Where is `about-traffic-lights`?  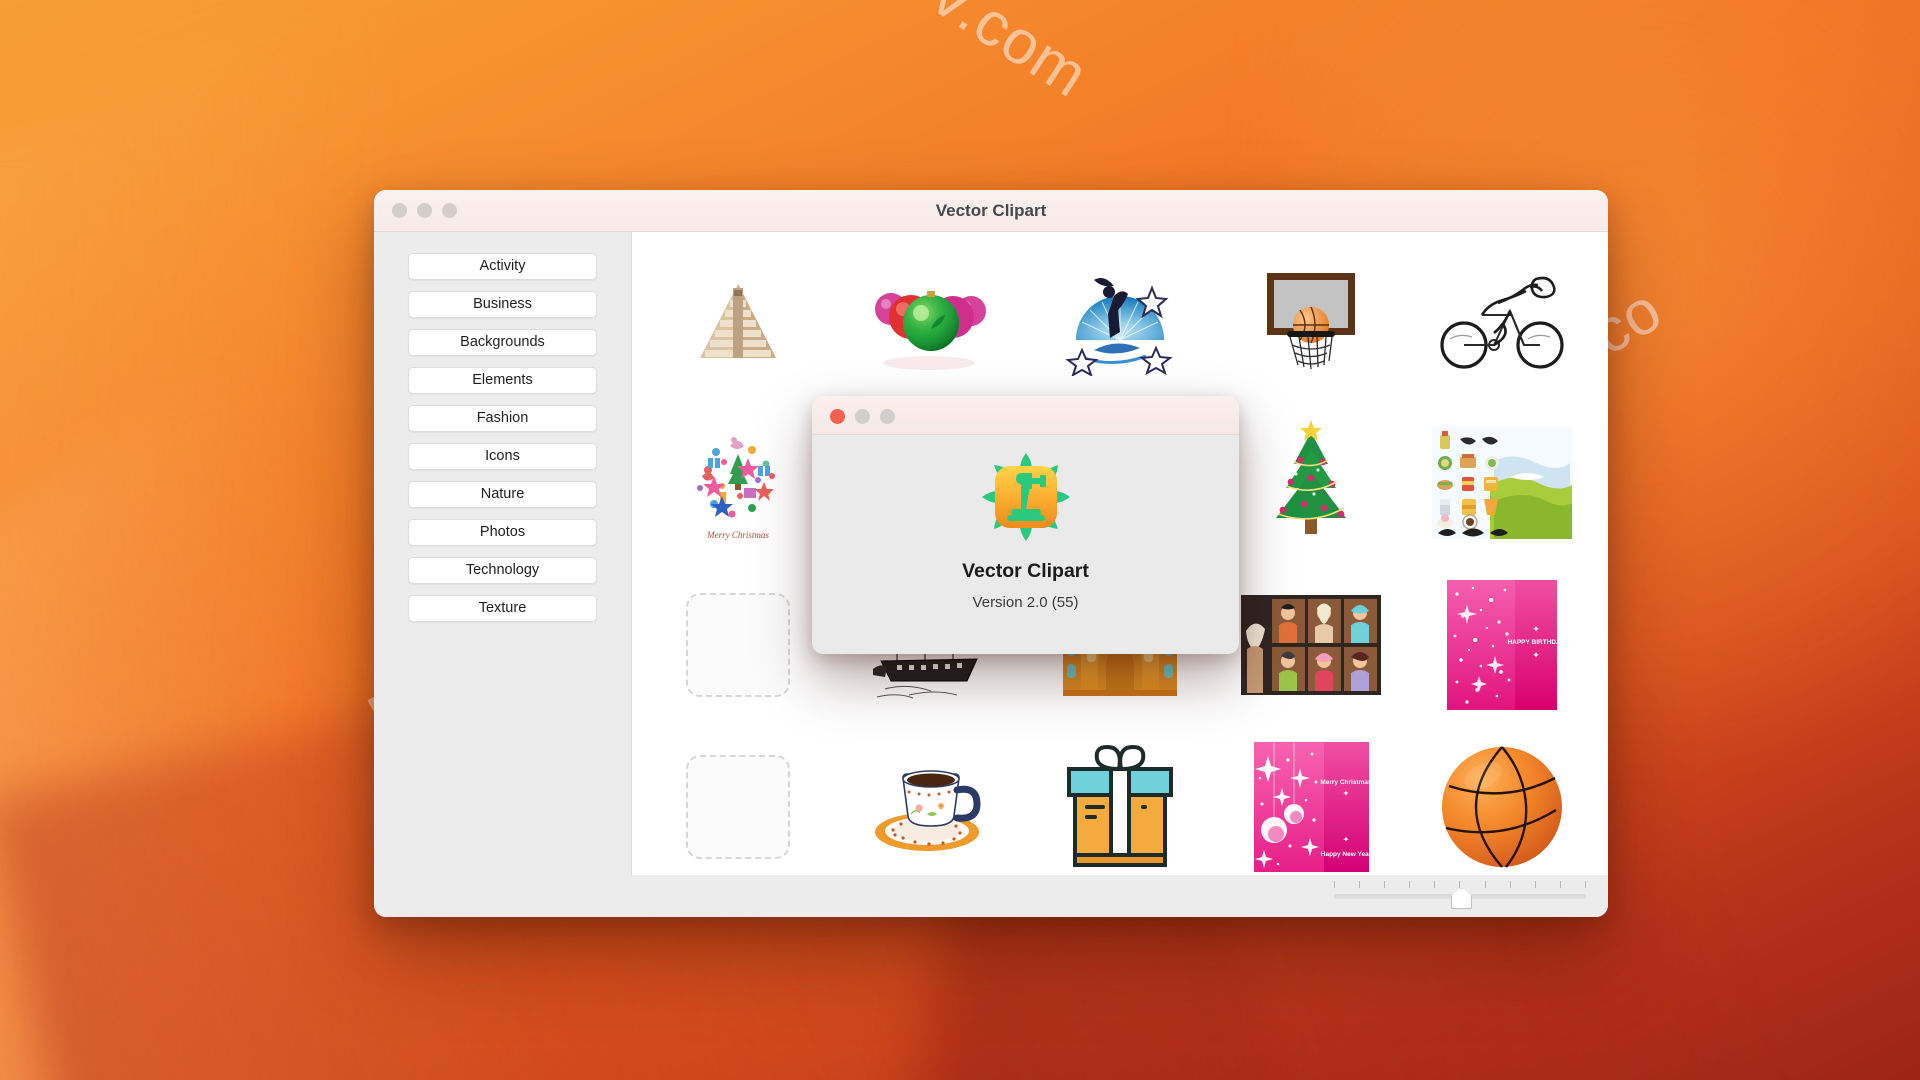 about-traffic-lights is located at coordinates (862, 416).